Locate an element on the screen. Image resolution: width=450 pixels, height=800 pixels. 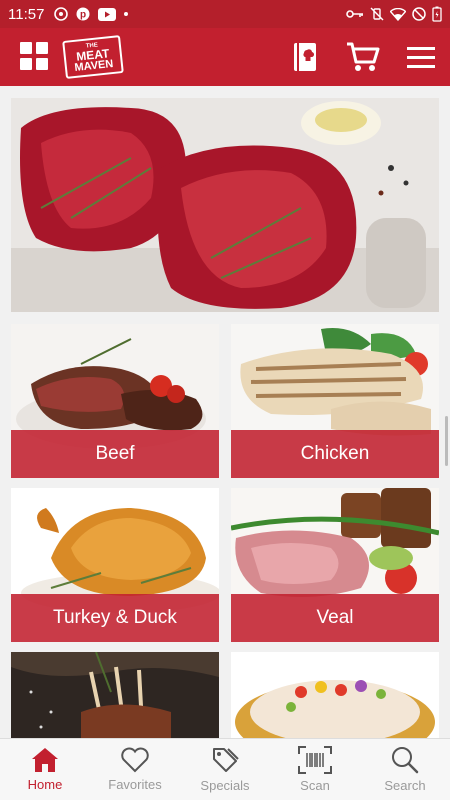
more-notifications-dot is located at coordinates (126, 14).